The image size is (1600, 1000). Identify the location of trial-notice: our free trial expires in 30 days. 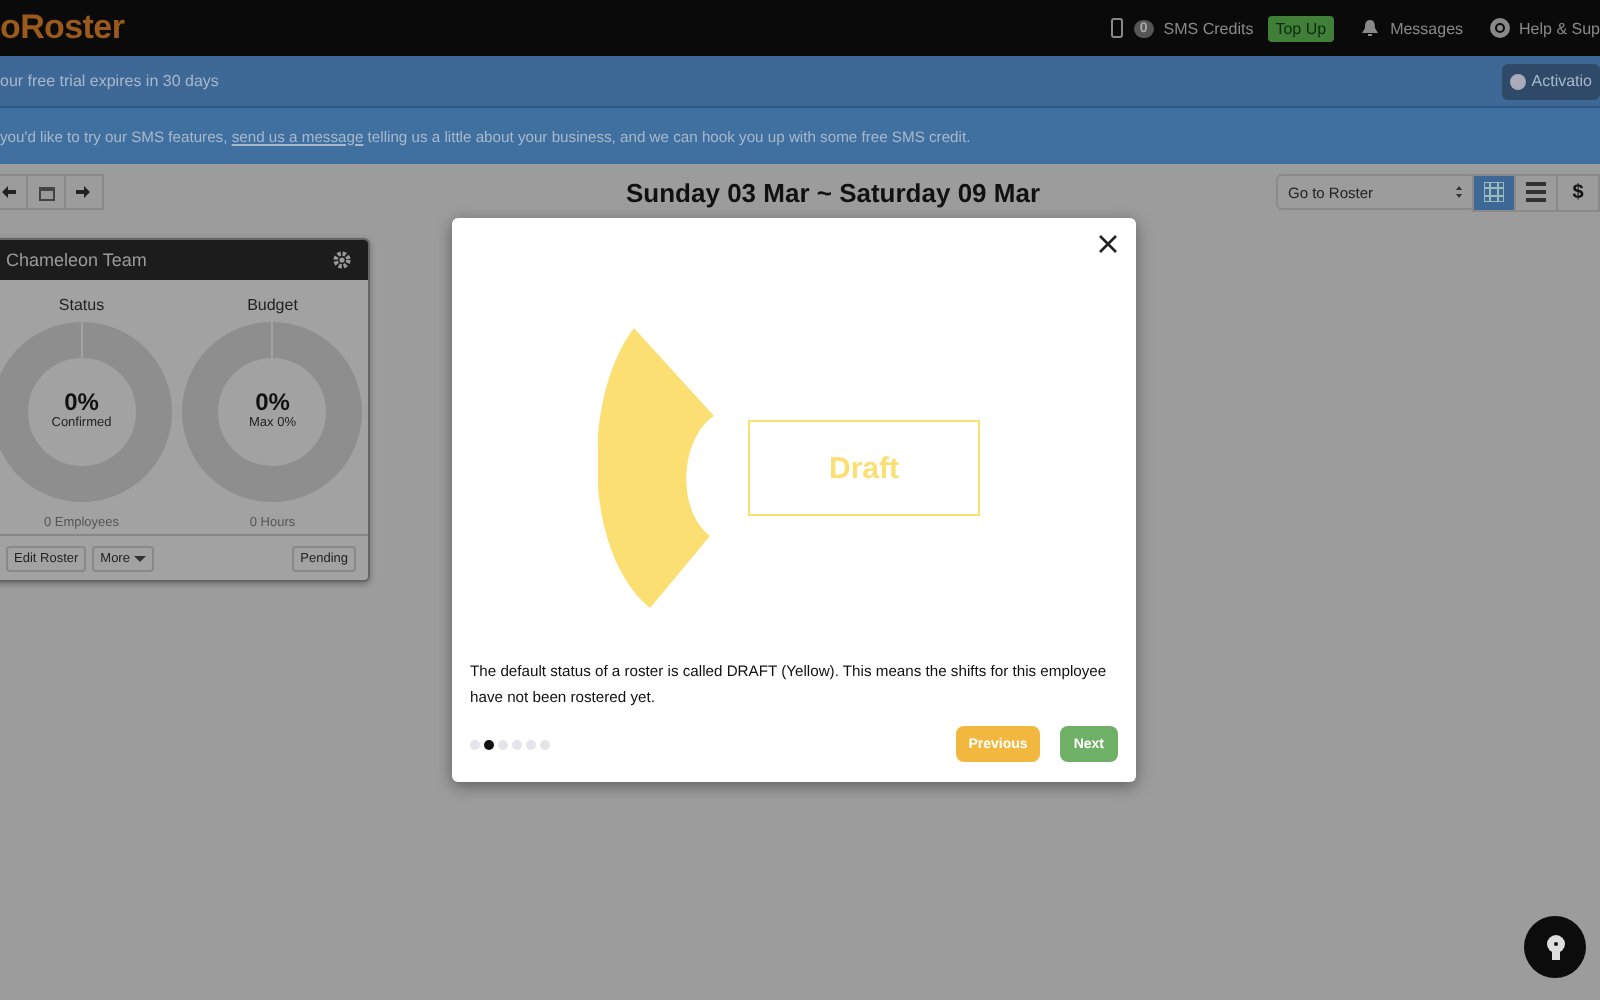
(109, 81).